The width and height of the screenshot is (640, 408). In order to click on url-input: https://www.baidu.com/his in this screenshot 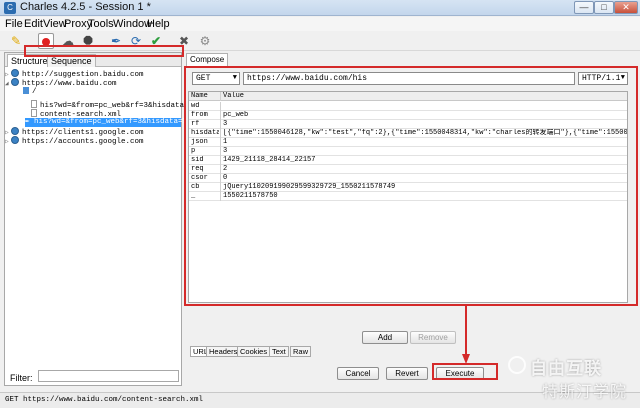, I will do `click(409, 78)`.